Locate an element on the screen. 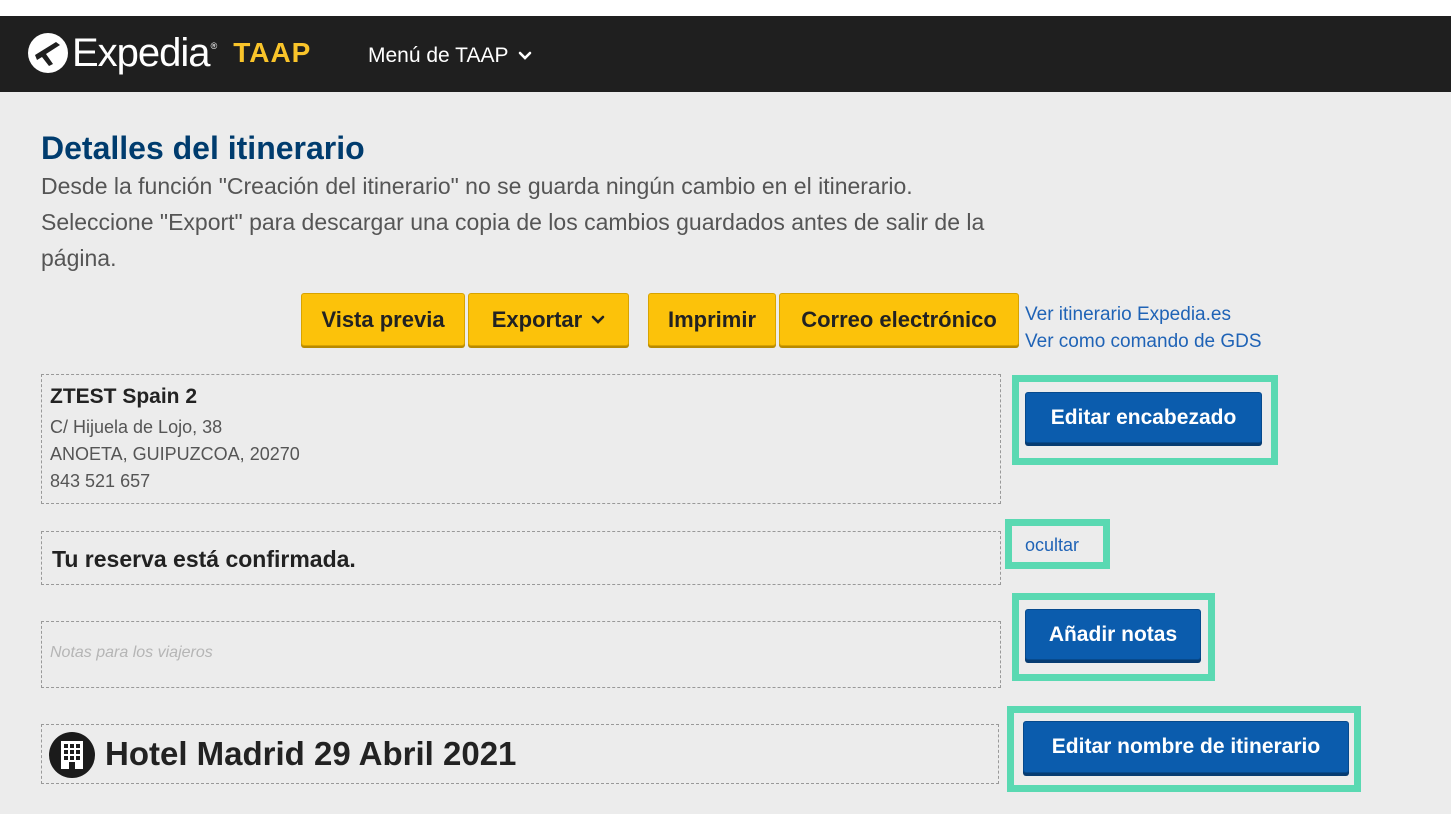 This screenshot has width=1451, height=814. print-button: Imprimir is located at coordinates (712, 319).